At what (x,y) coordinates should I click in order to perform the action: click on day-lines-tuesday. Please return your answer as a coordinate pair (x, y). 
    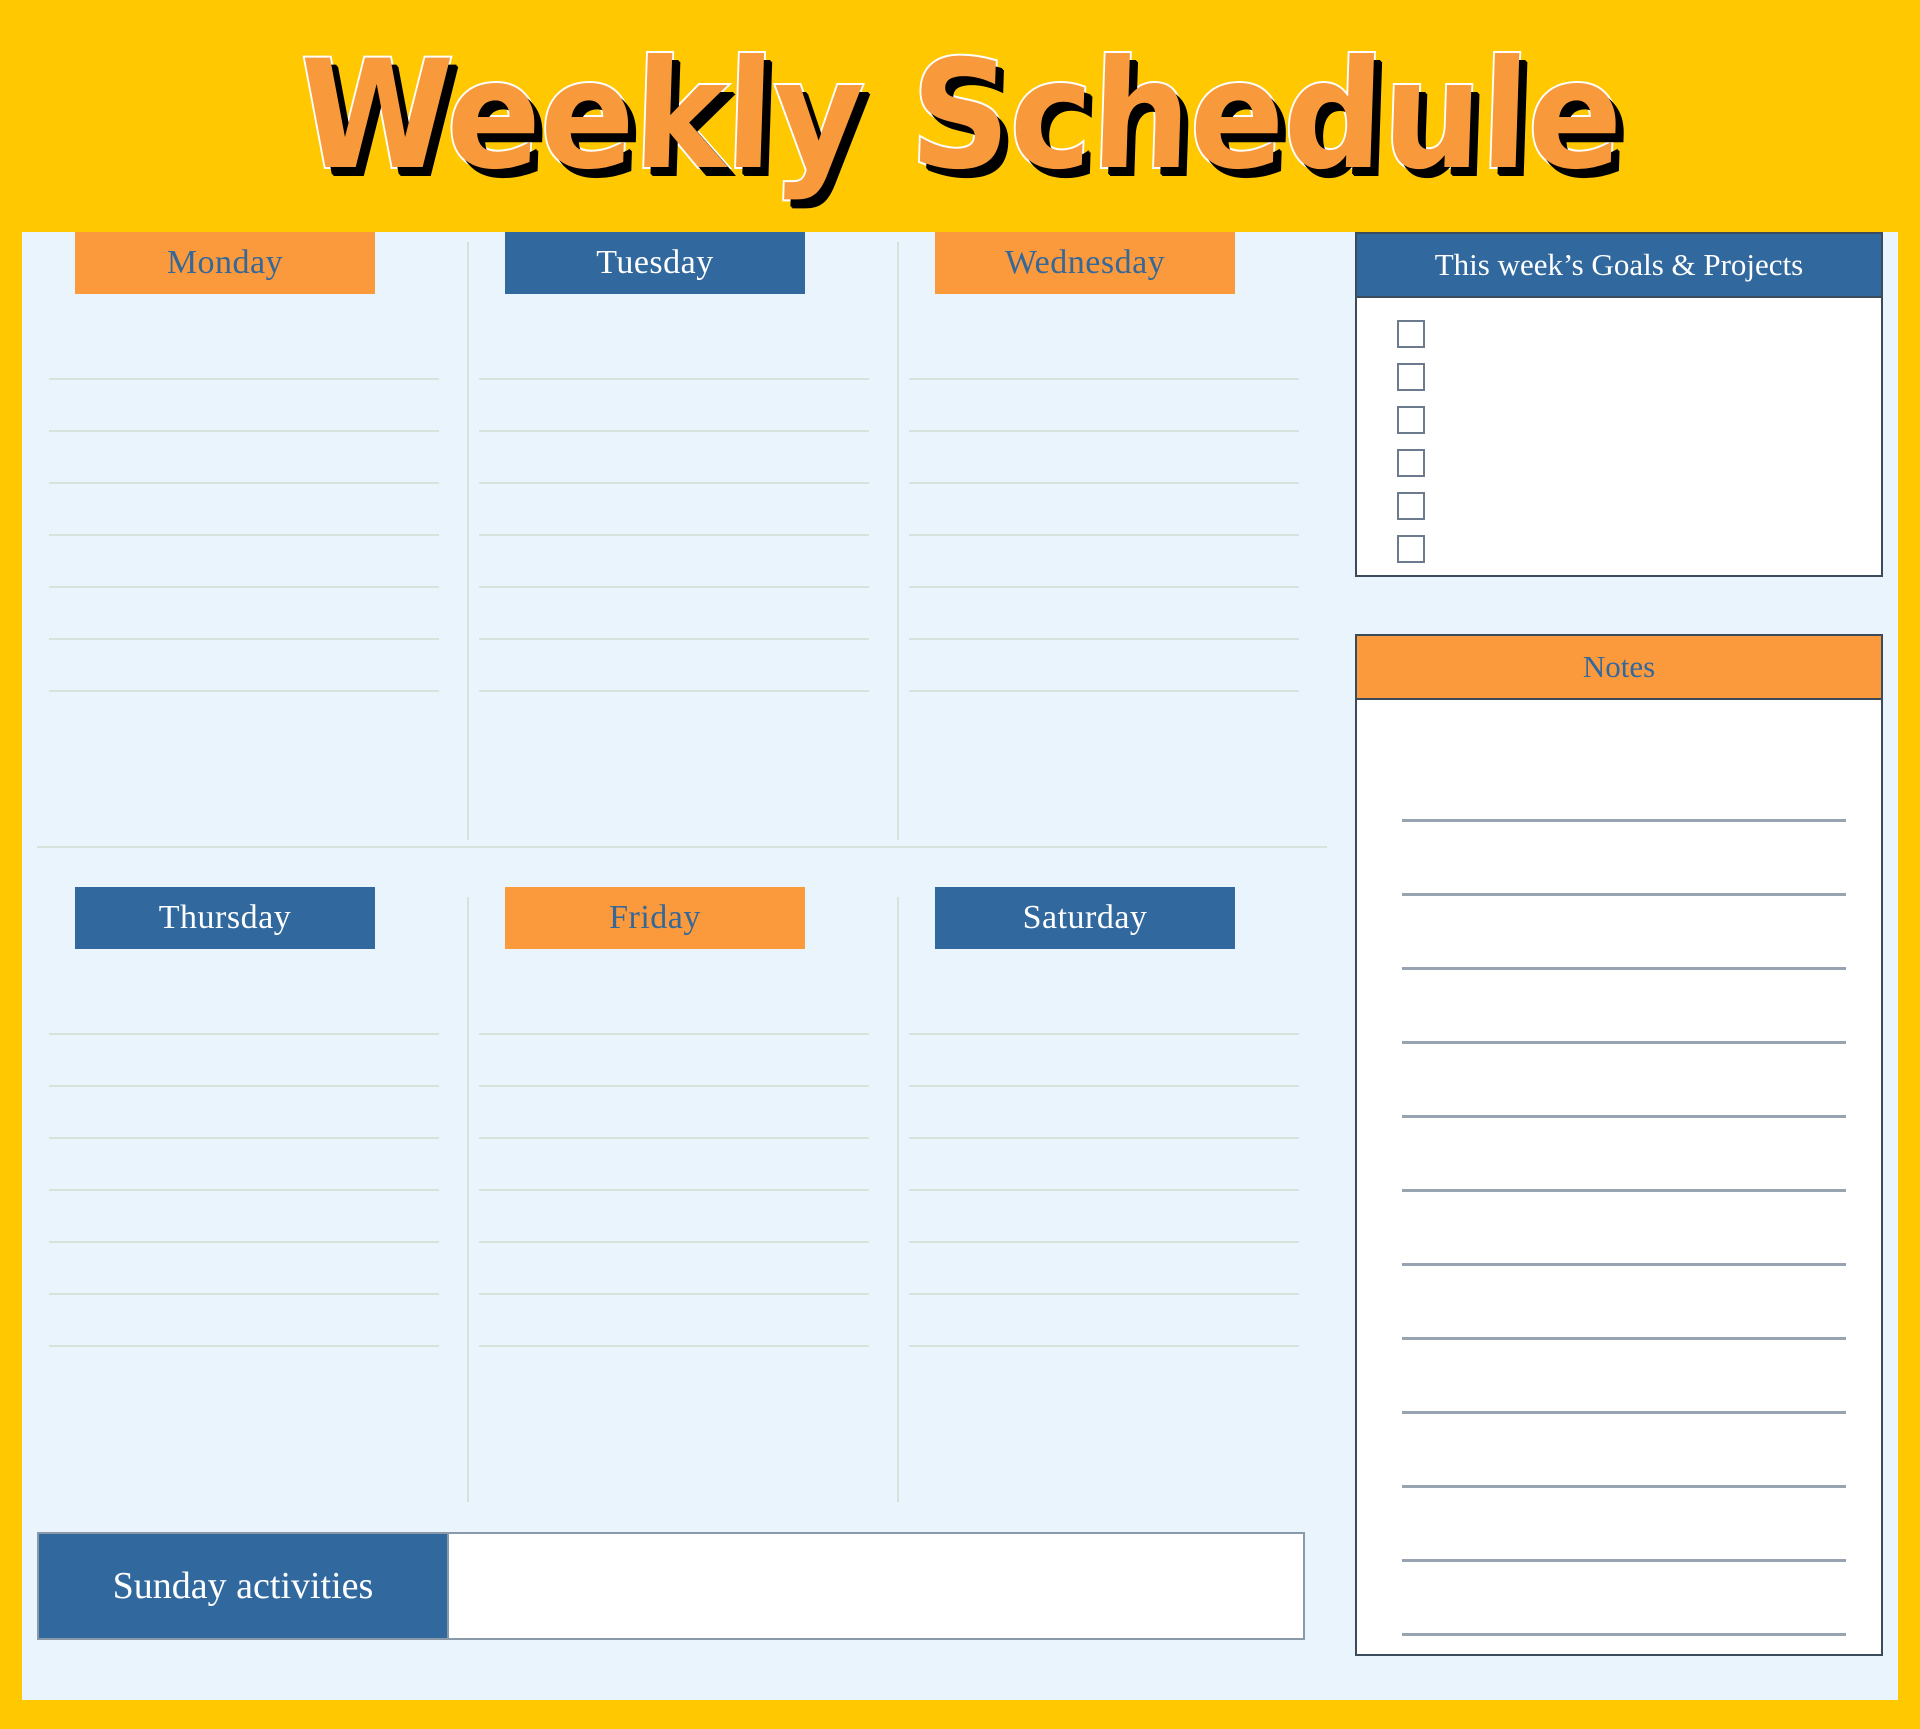
    Looking at the image, I should click on (674, 510).